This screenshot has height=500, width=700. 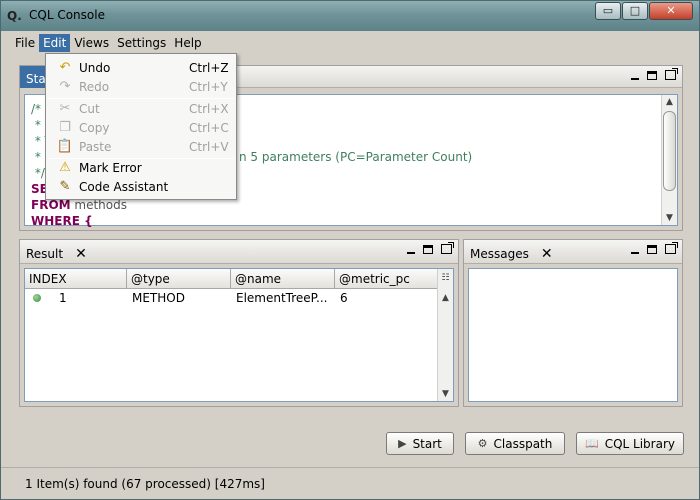 What do you see at coordinates (209, 127) in the screenshot?
I see `menu-item-accel: Ctrl+C` at bounding box center [209, 127].